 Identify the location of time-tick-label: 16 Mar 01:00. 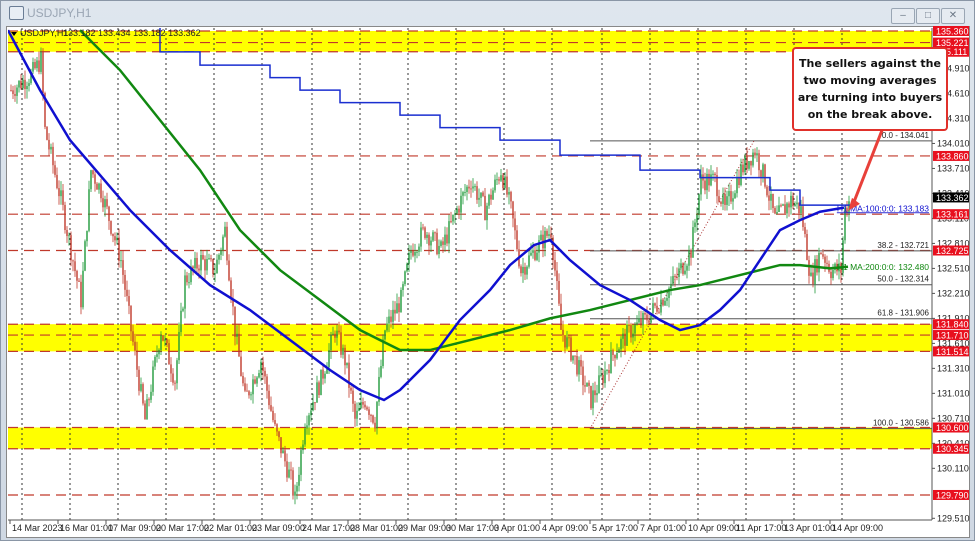
(86, 528).